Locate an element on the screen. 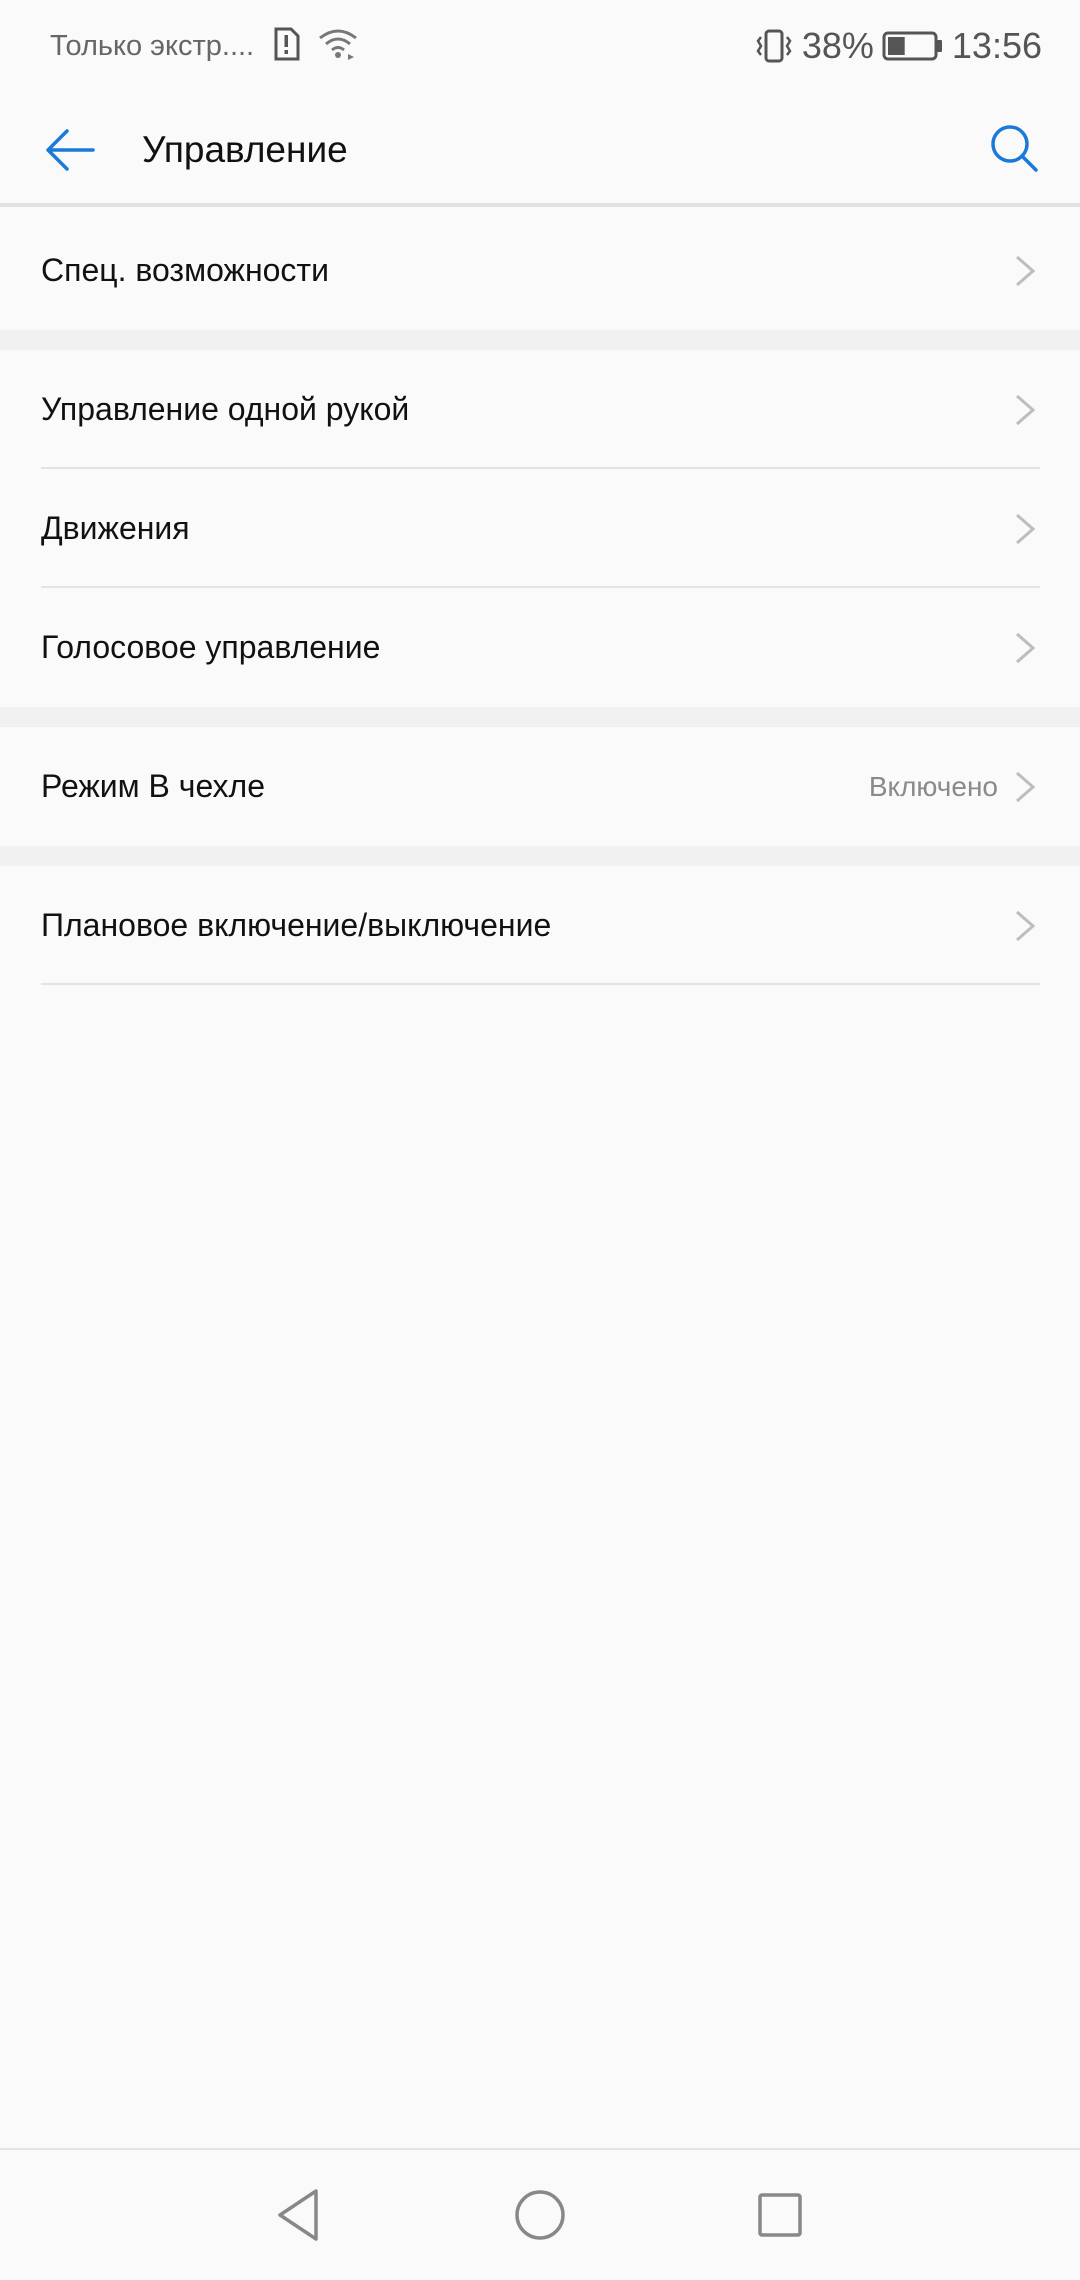 The width and height of the screenshot is (1080, 2280). battery-fill is located at coordinates (896, 46).